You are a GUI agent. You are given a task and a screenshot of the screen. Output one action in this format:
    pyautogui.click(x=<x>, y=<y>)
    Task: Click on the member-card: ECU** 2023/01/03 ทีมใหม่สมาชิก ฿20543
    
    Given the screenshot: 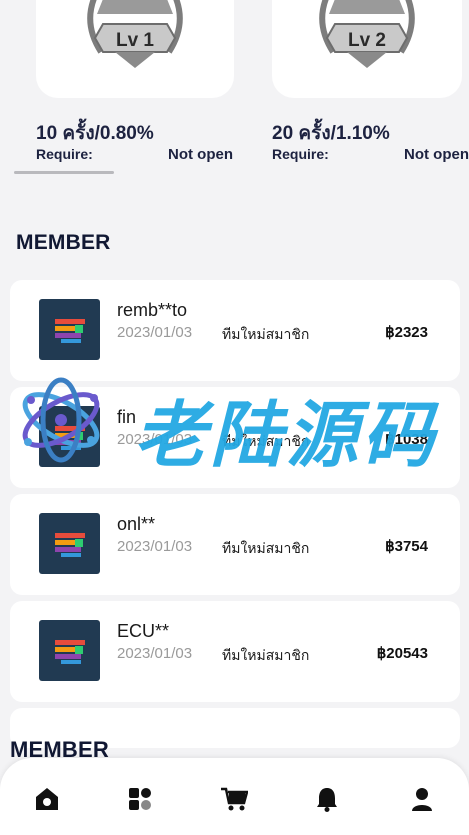 What is the action you would take?
    pyautogui.click(x=235, y=651)
    